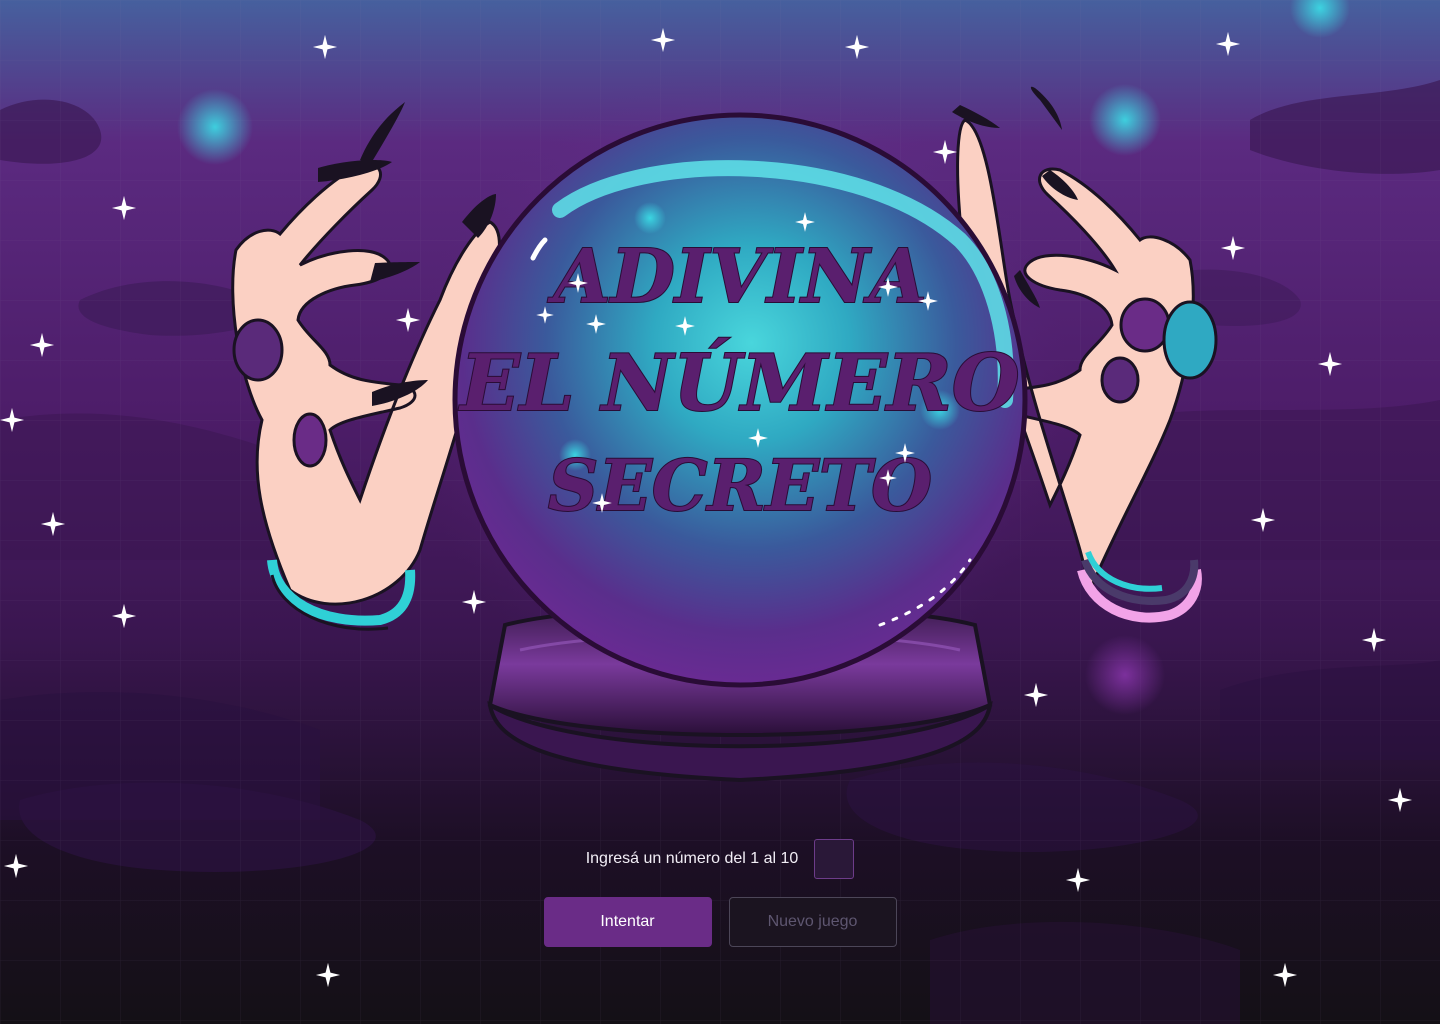 The width and height of the screenshot is (1440, 1024). What do you see at coordinates (834, 859) in the screenshot?
I see `guess-number-input` at bounding box center [834, 859].